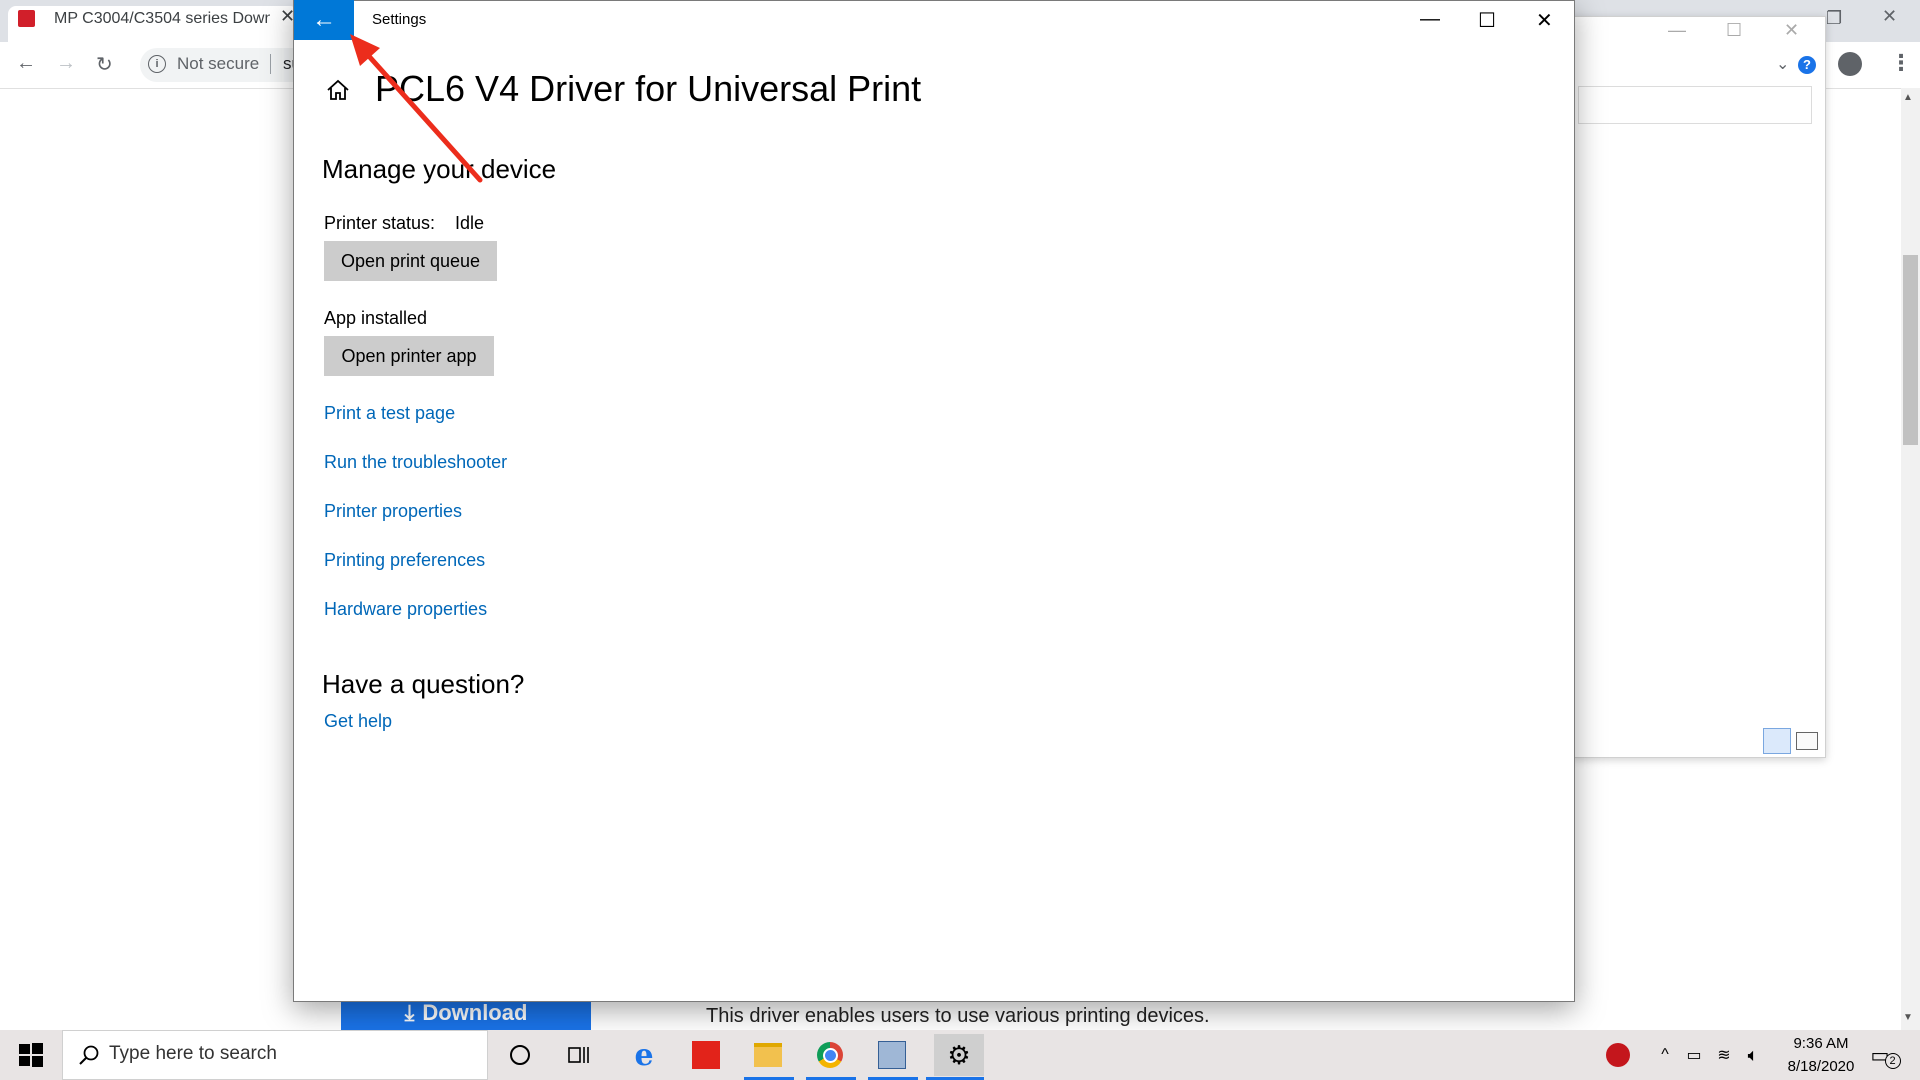 This screenshot has width=1920, height=1080. Describe the element at coordinates (104, 64) in the screenshot. I see `reload-icon: ↻` at that location.